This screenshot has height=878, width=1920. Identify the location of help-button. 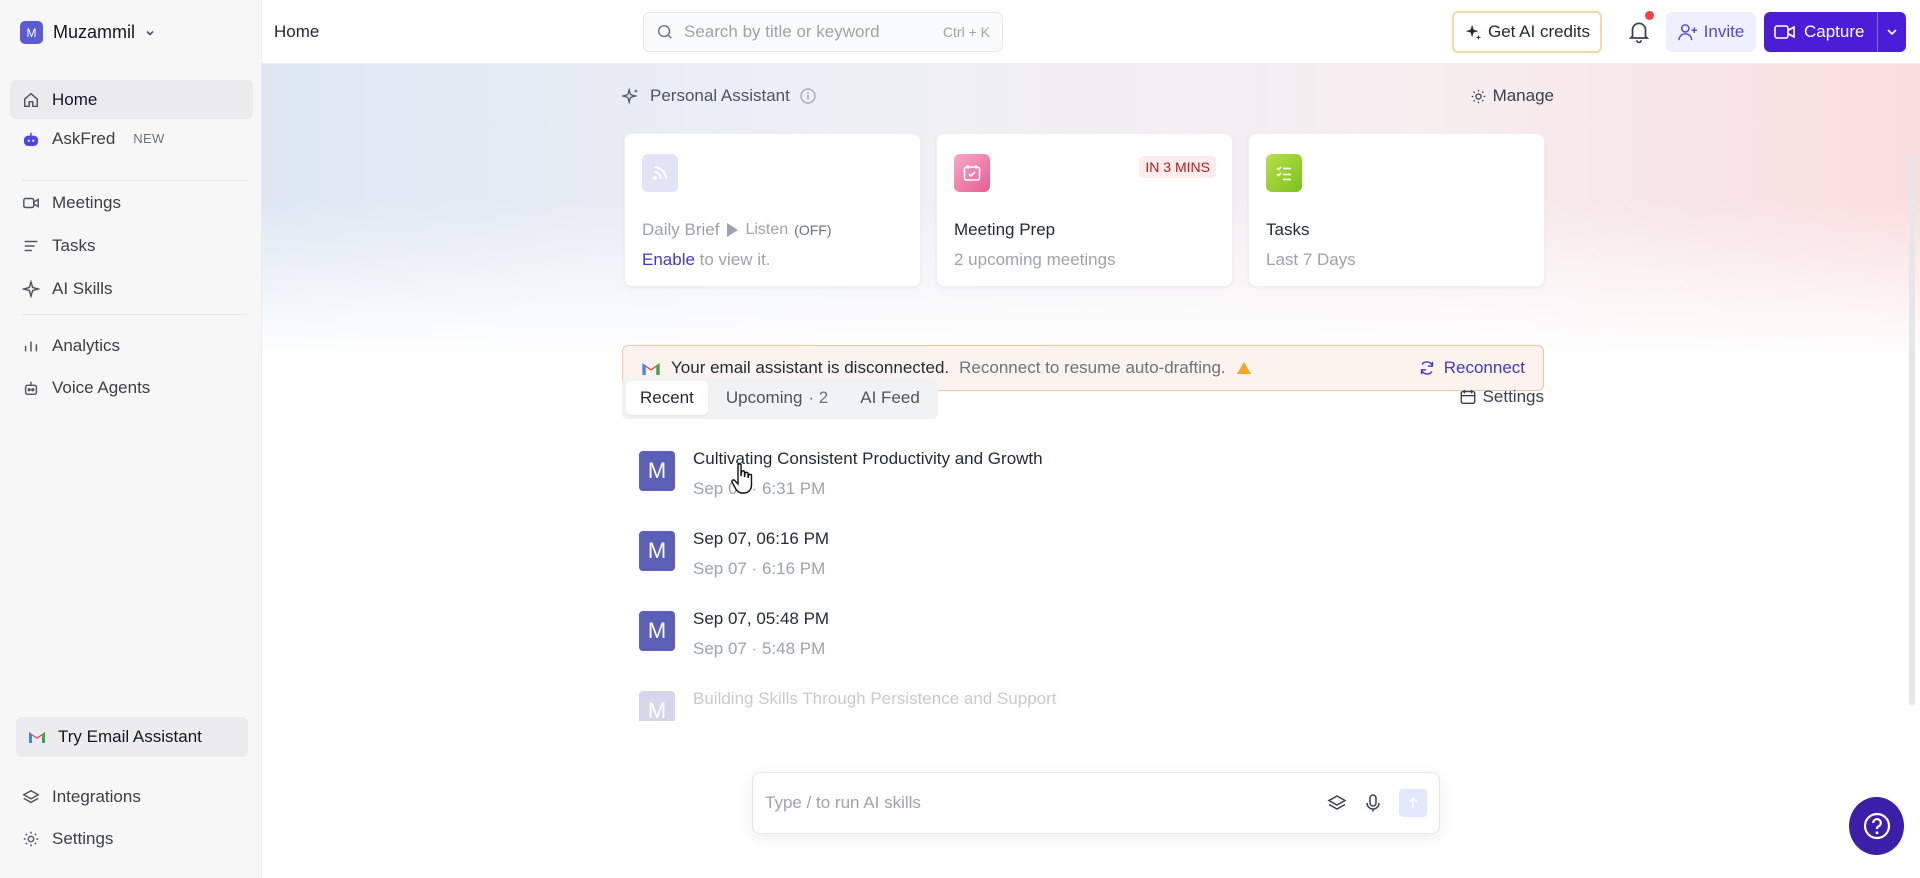
(1876, 826).